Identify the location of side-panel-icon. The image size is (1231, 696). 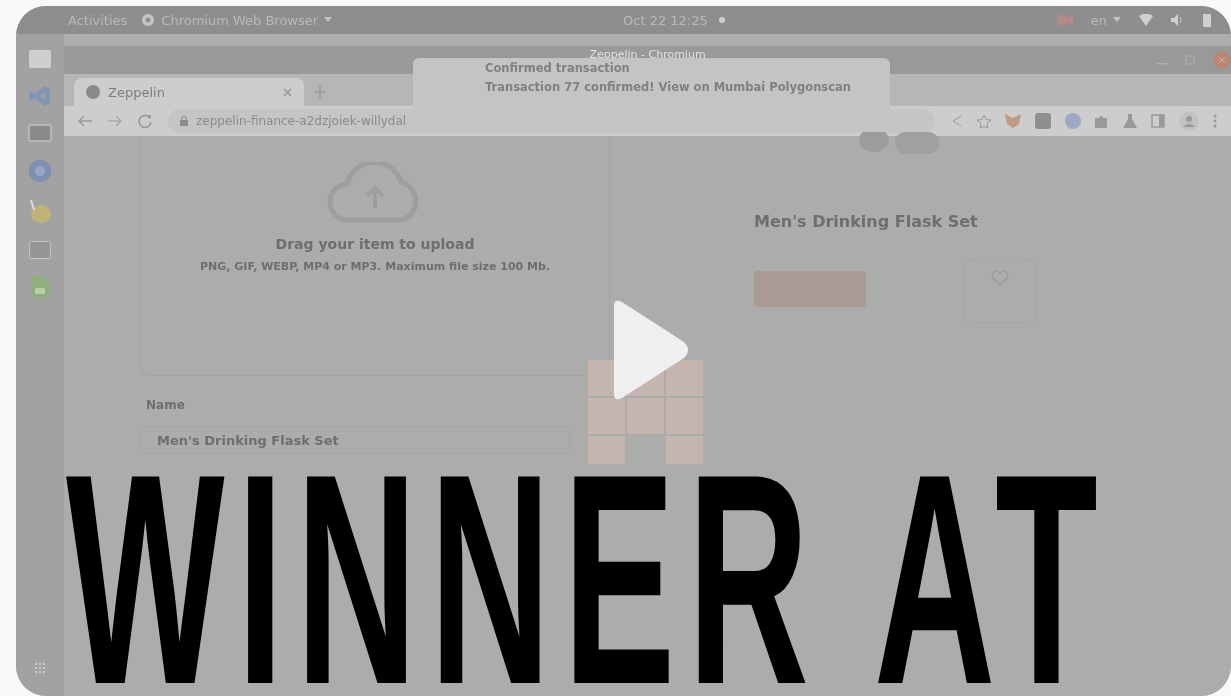
(1158, 121).